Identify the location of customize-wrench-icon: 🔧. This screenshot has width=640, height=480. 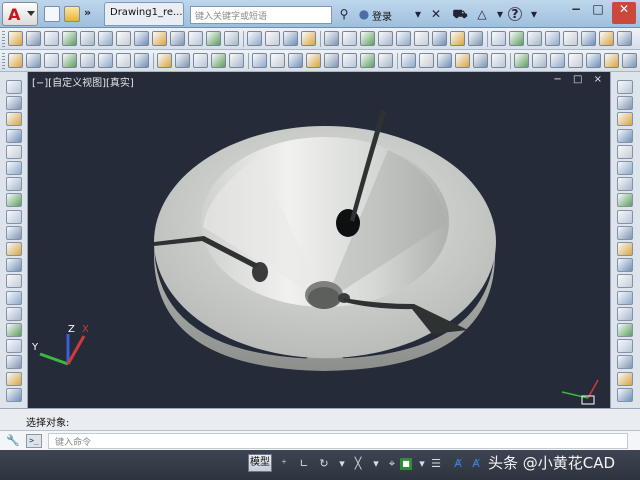
(13, 441).